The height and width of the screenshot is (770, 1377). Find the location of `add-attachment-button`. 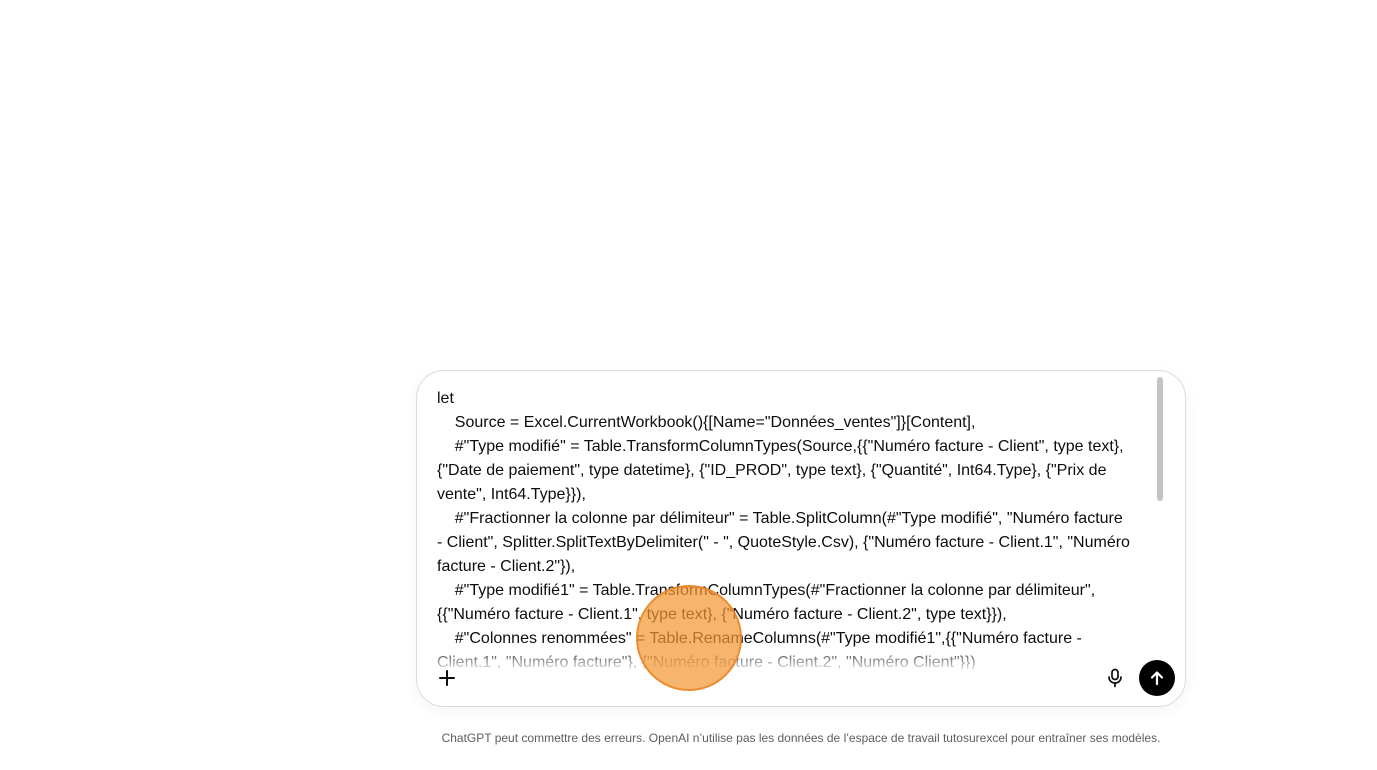

add-attachment-button is located at coordinates (447, 678).